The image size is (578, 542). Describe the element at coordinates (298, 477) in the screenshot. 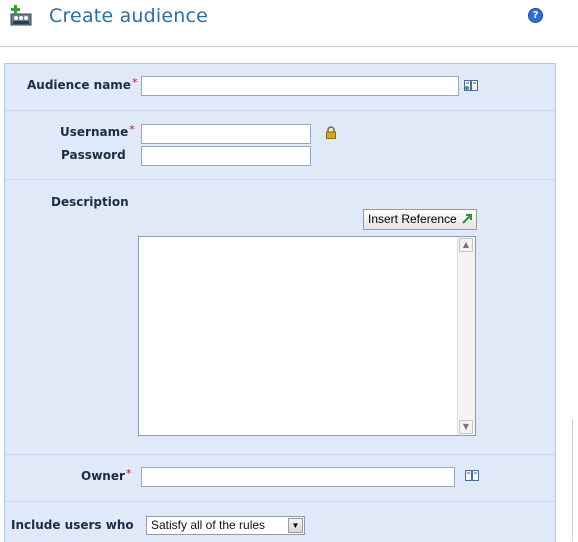

I see `owner-input` at that location.